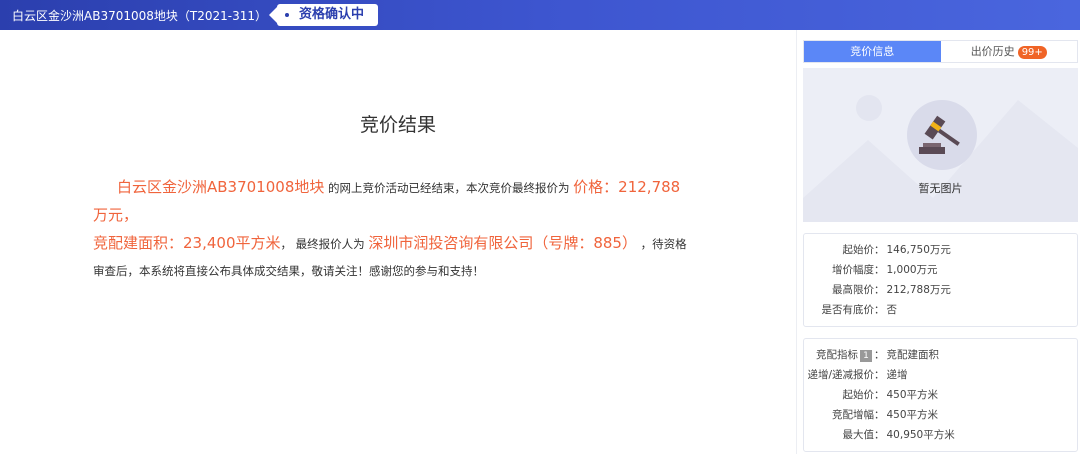 This screenshot has width=1080, height=454. Describe the element at coordinates (540, 15) in the screenshot. I see `header-bar: 白云区金沙洲AB3701008地块（T2021-311） 资格确认中` at that location.